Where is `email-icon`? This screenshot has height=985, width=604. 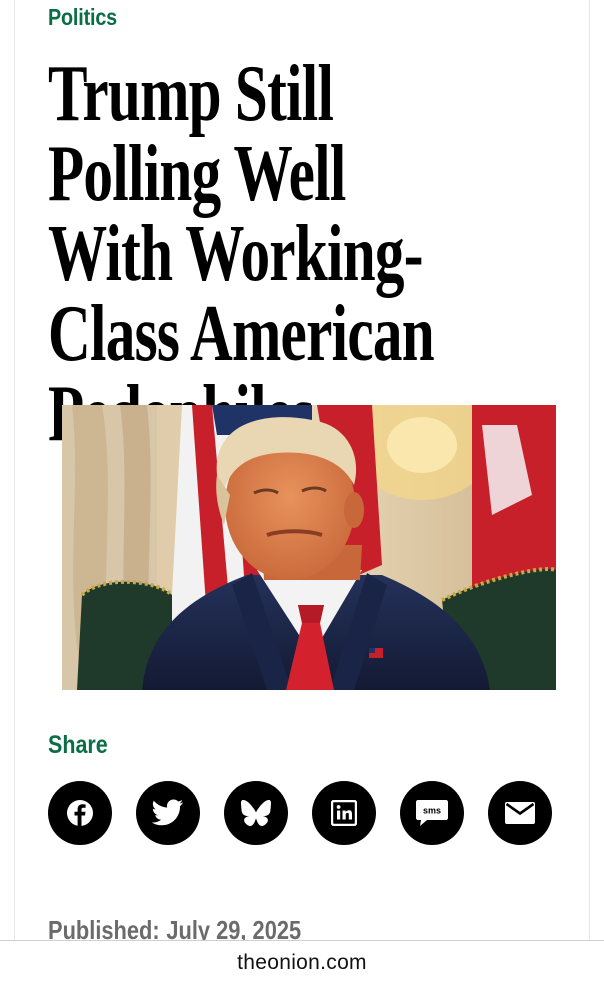 email-icon is located at coordinates (520, 813).